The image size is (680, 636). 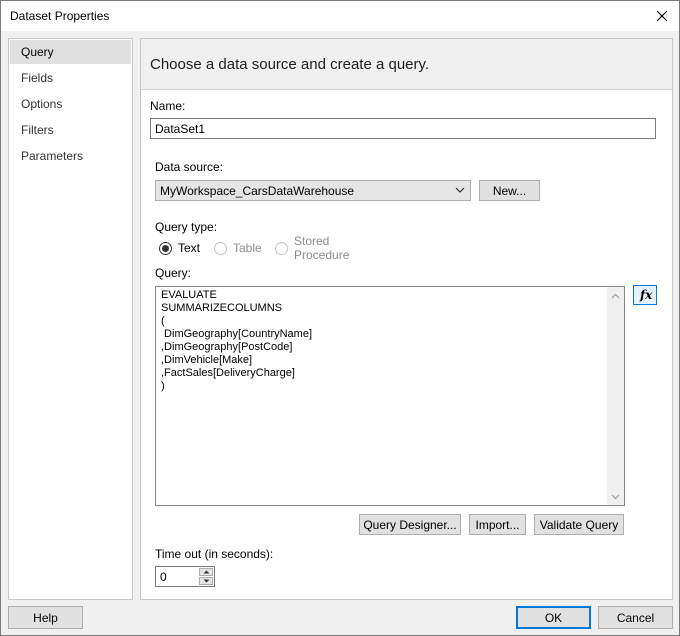 I want to click on close-button, so click(x=662, y=16).